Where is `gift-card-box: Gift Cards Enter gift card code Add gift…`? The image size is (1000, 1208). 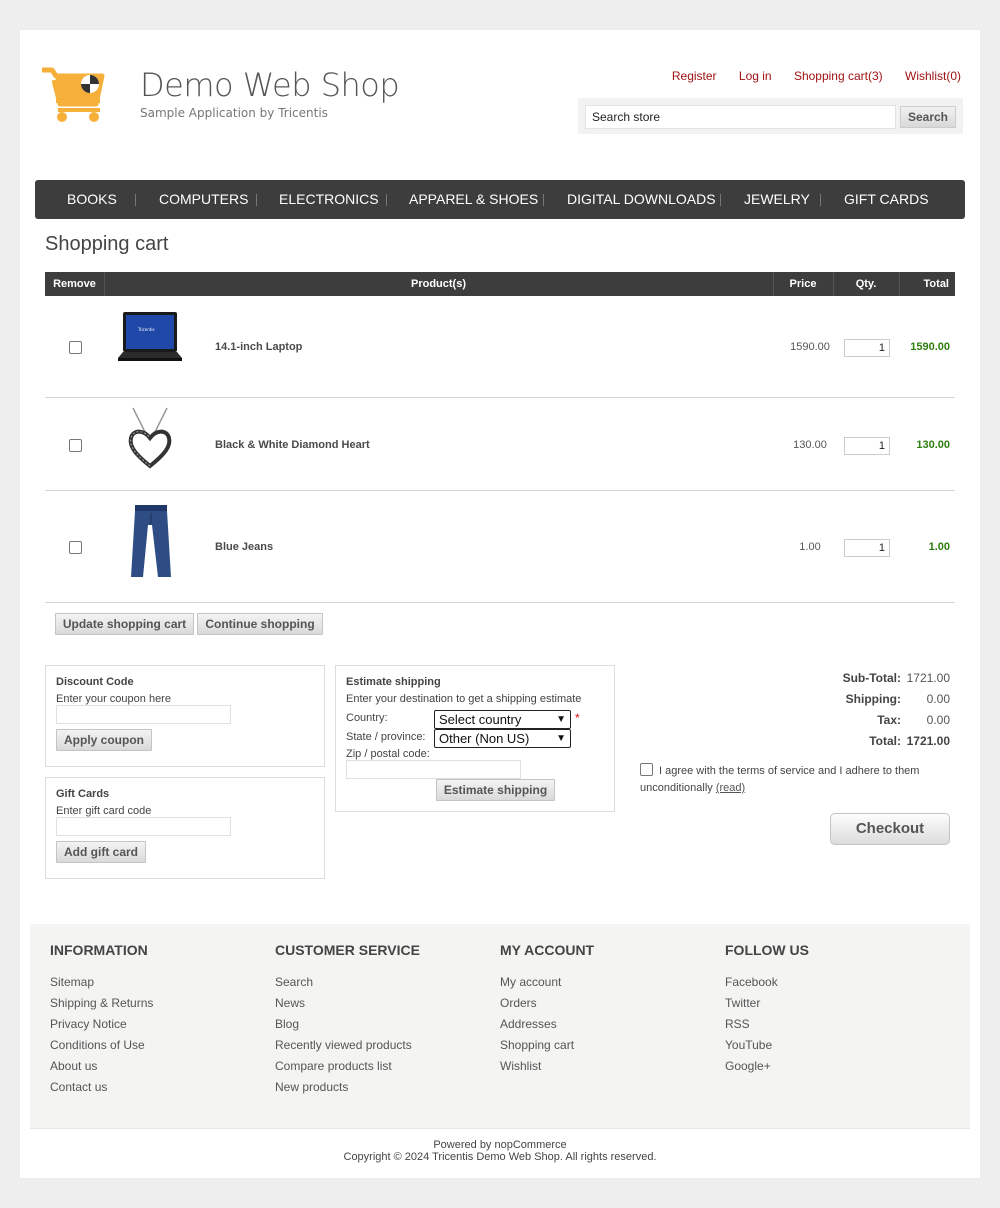
gift-card-box: Gift Cards Enter gift card code Add gift… is located at coordinates (185, 828).